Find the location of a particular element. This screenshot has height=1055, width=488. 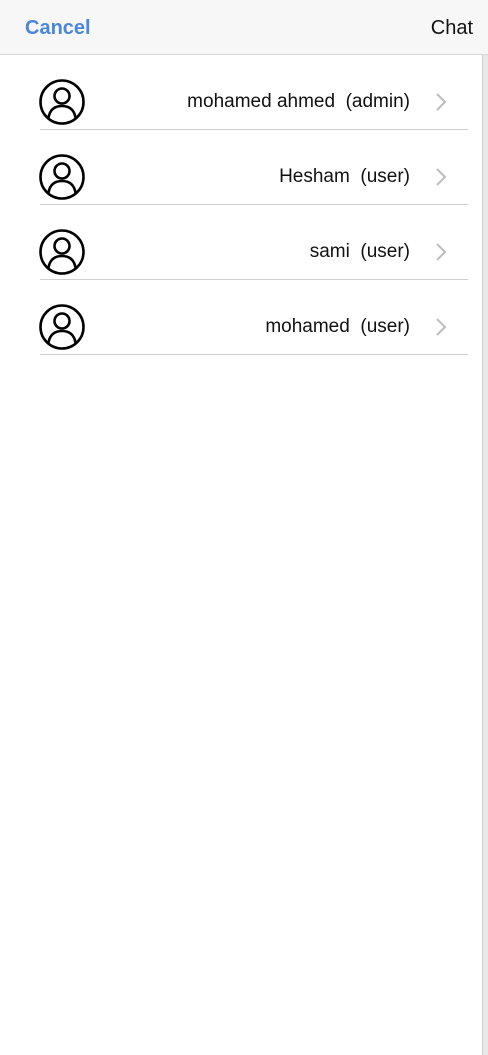

page-title: Chat is located at coordinates (451, 28).